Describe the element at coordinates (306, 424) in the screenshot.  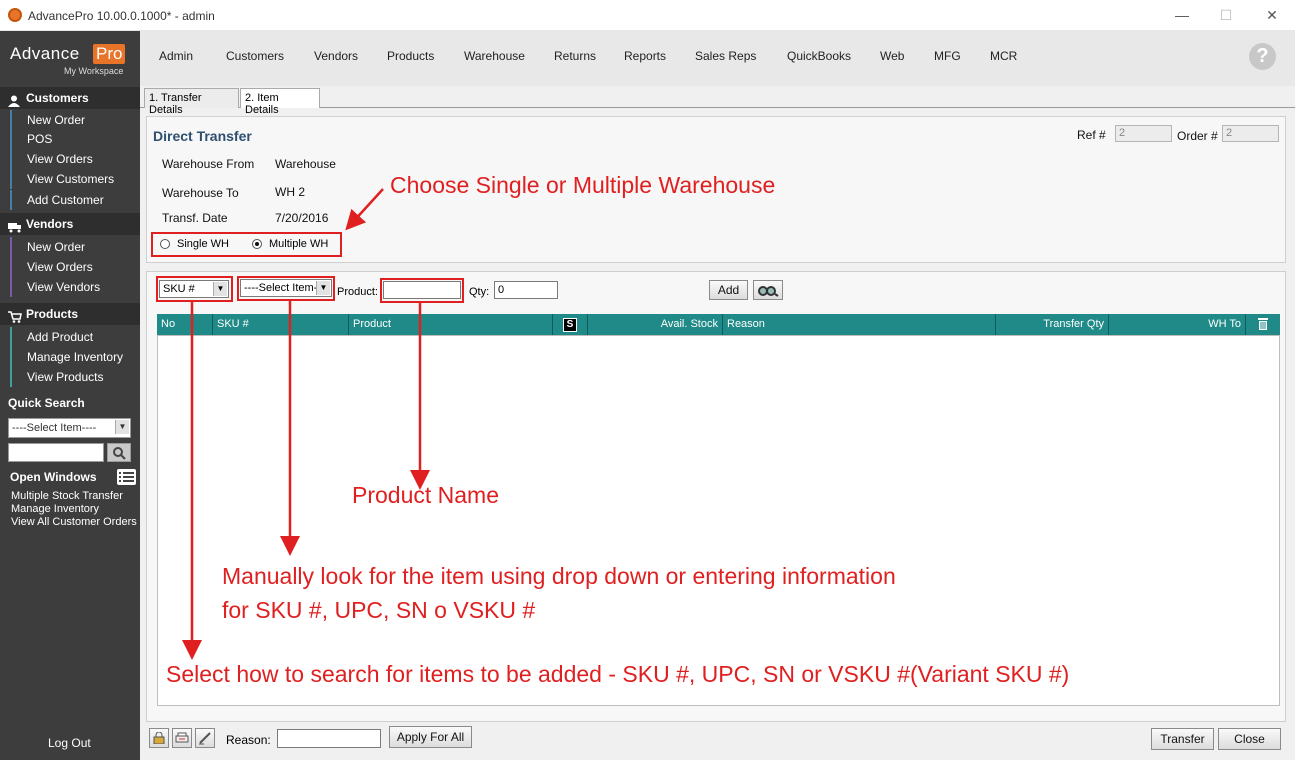
I see `annotation-arrows` at that location.